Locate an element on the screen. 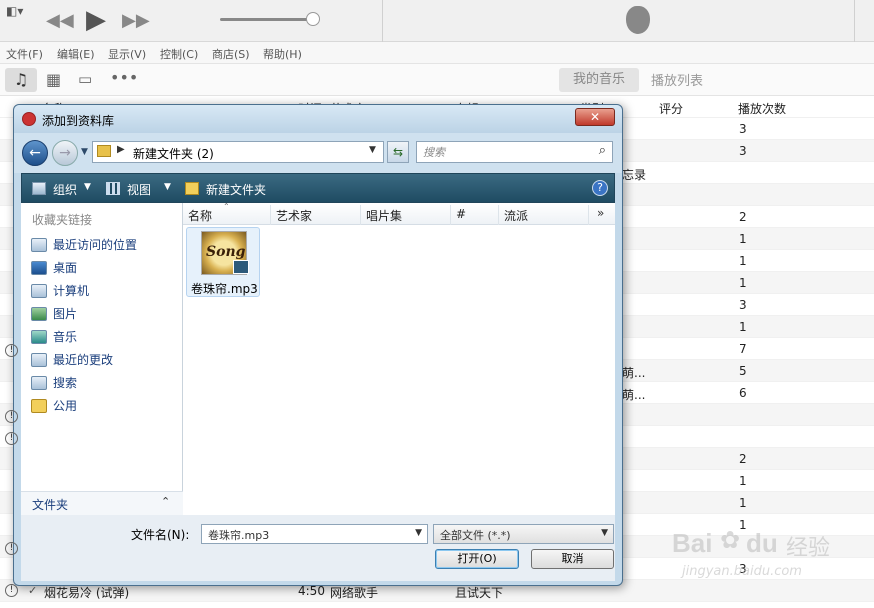  volume-slider is located at coordinates (270, 19).